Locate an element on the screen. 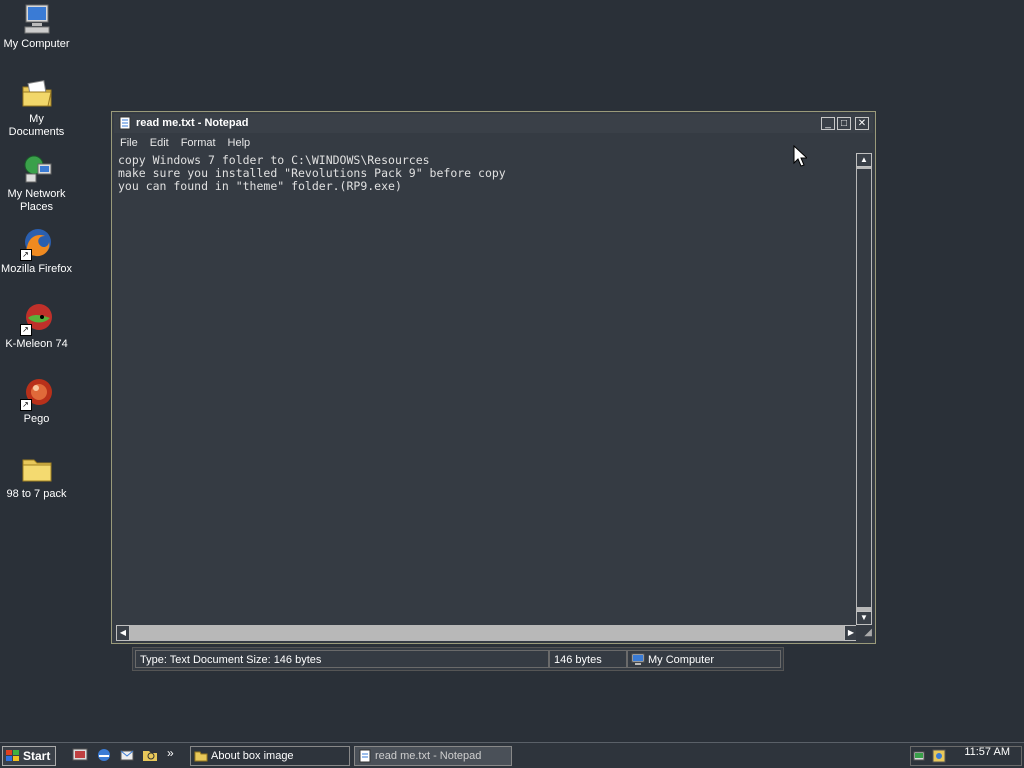 This screenshot has width=1024, height=768. menu-edit: Edit is located at coordinates (159, 141).